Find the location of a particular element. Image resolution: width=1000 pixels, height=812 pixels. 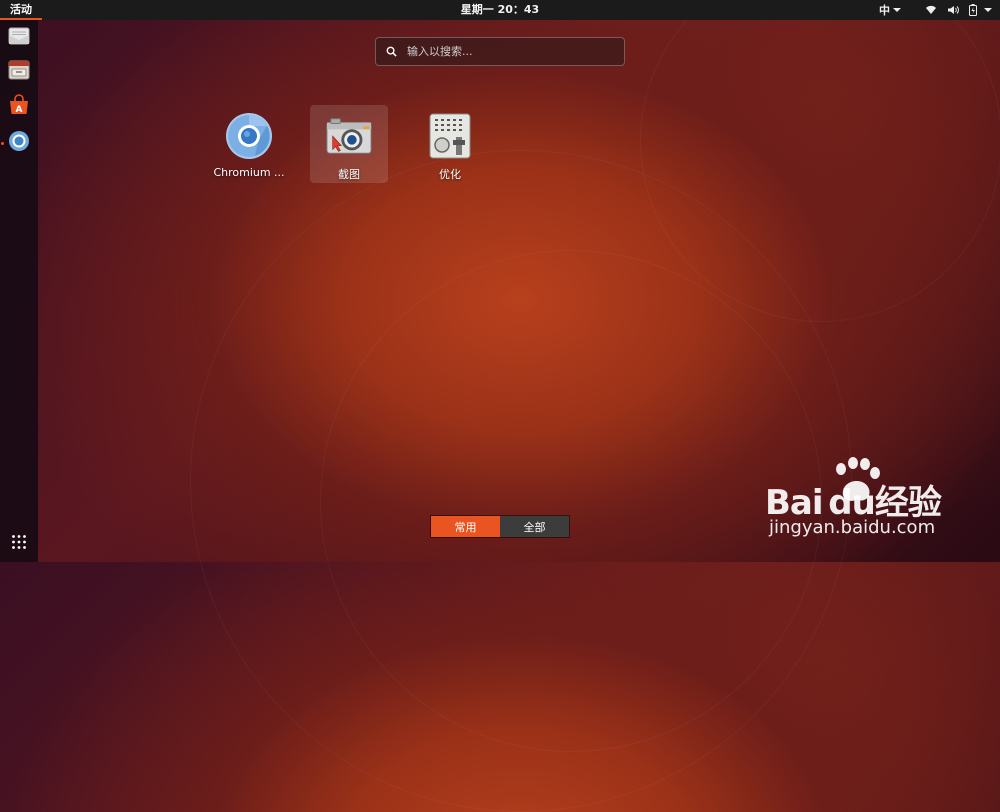

dock: A is located at coordinates (19, 291).